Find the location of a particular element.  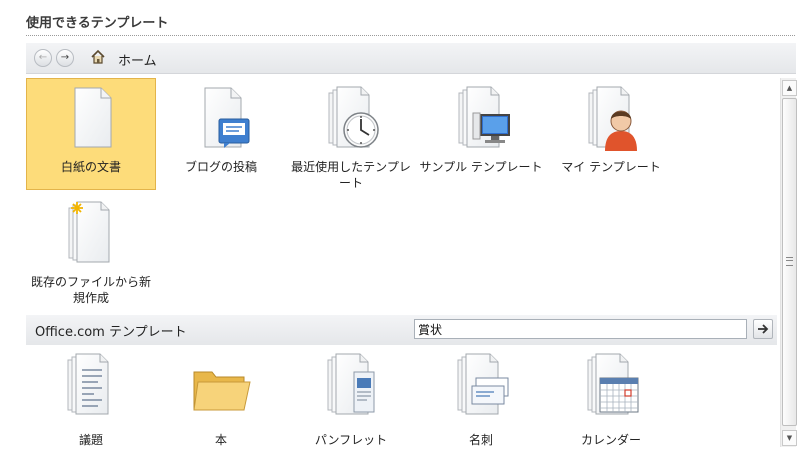

template-label: 既存のファイルから新規作成 is located at coordinates (90, 290).